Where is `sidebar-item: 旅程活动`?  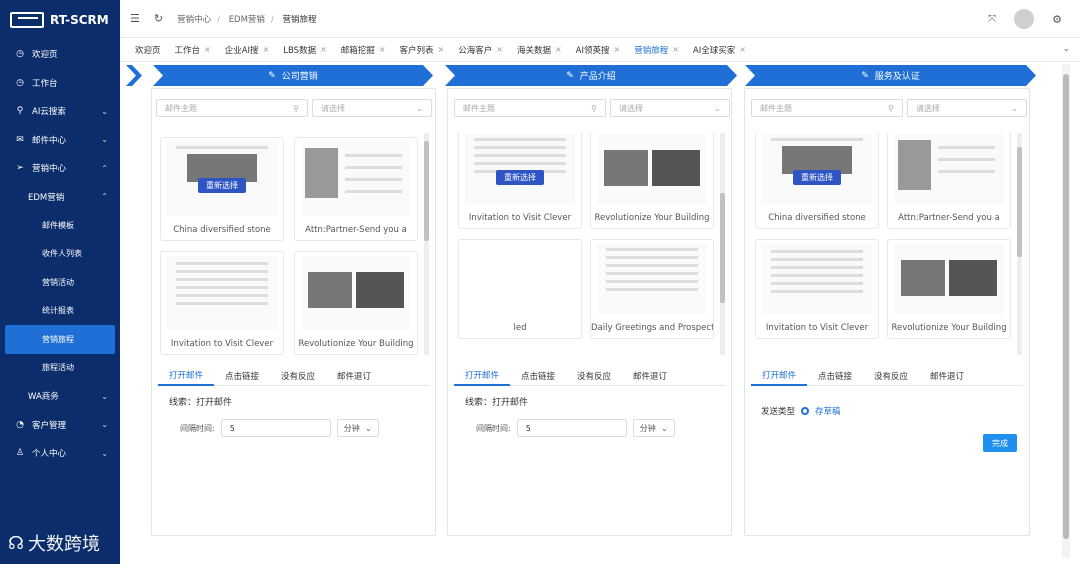
sidebar-item: 旅程活动 is located at coordinates (60, 368).